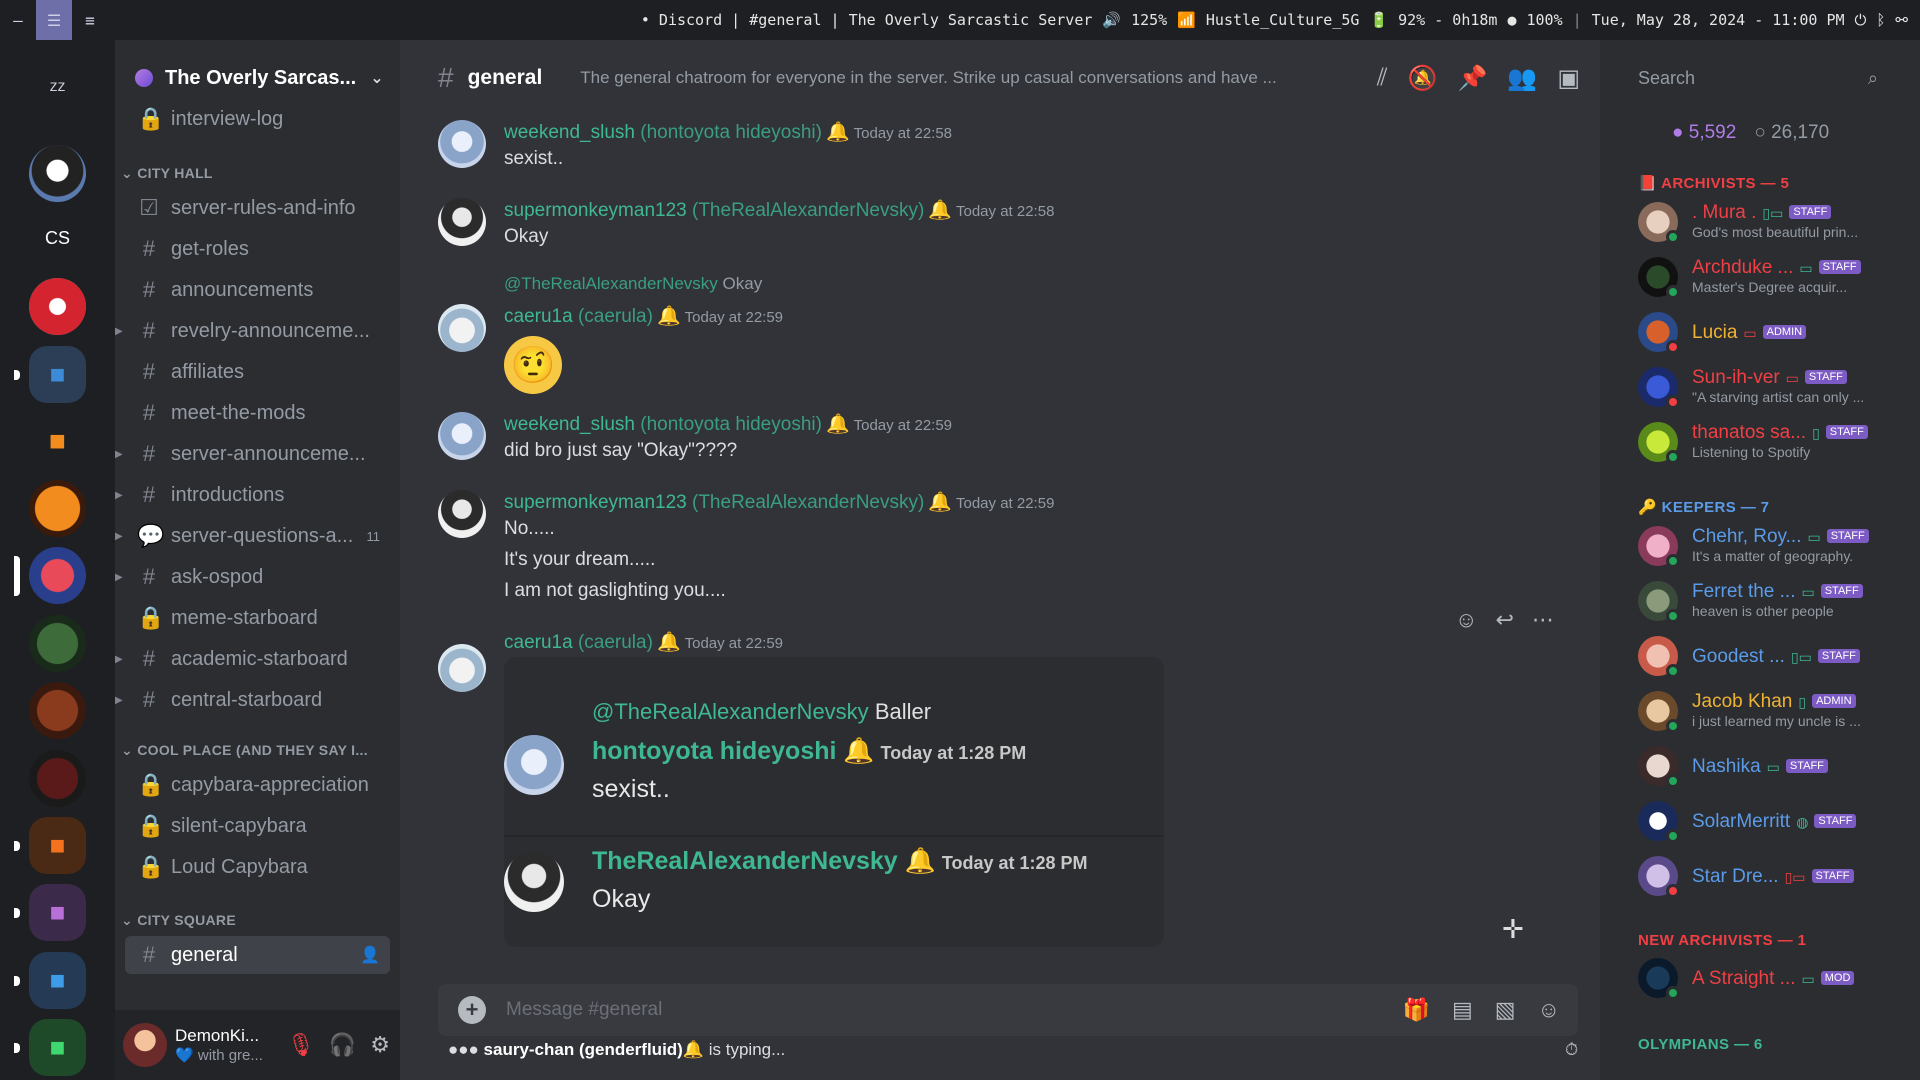 The width and height of the screenshot is (1920, 1080). Describe the element at coordinates (1111, 20) in the screenshot. I see `volume-icon: 🔊` at that location.